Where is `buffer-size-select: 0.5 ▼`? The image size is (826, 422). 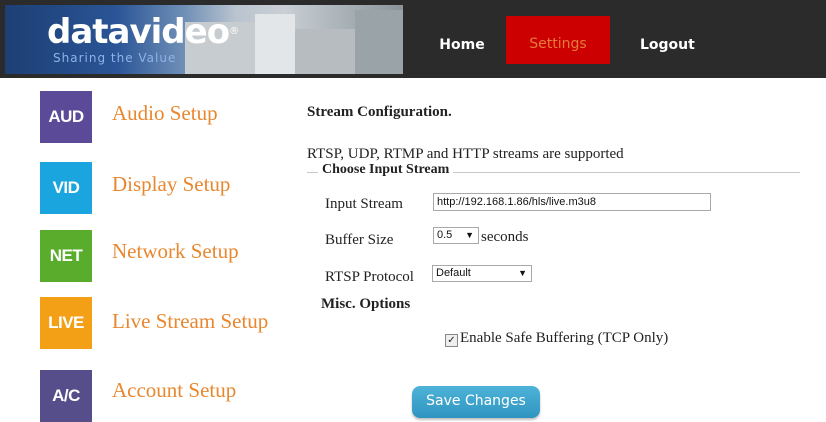
buffer-size-select: 0.5 ▼ is located at coordinates (456, 235).